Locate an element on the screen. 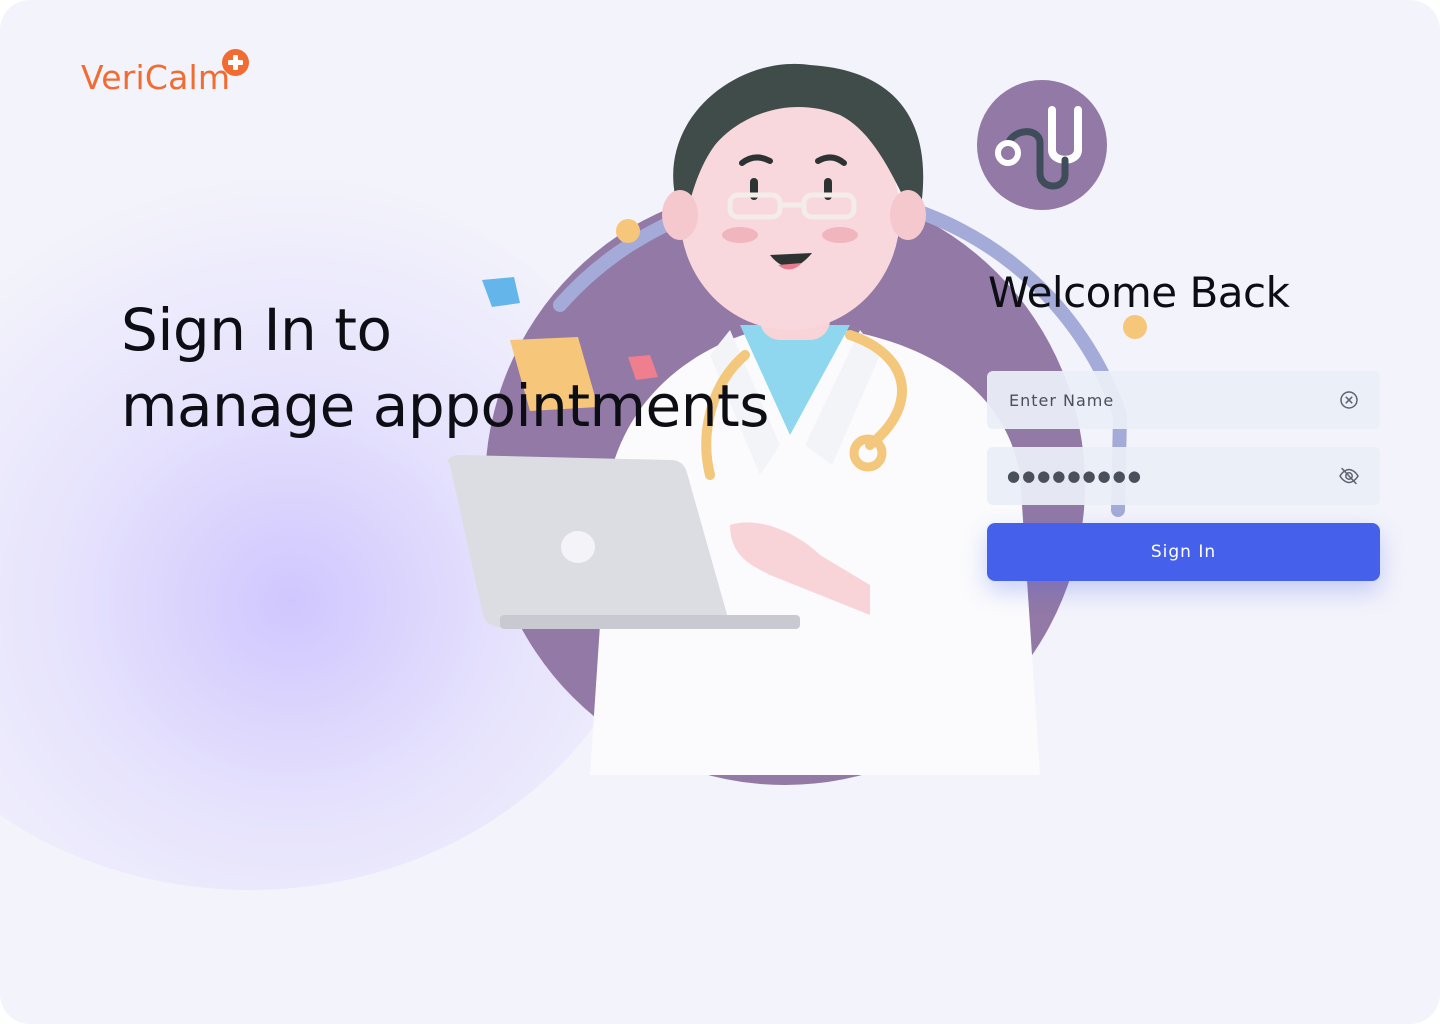 Image resolution: width=1440 pixels, height=1024 pixels. headline-line-2: manage appointments is located at coordinates (445, 406).